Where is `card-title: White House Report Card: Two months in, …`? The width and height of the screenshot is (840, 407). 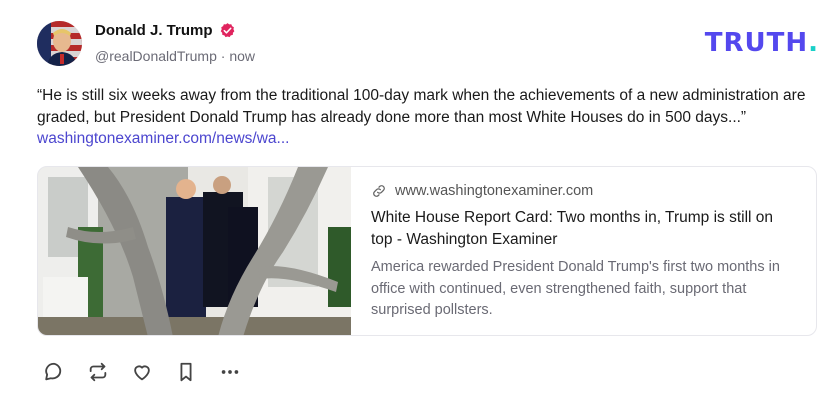 card-title: White House Report Card: Two months in, … is located at coordinates (572, 228).